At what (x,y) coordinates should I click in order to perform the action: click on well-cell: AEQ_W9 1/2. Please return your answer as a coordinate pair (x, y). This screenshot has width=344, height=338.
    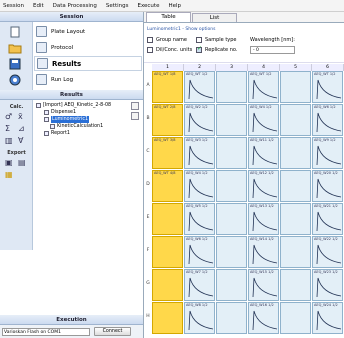
    Looking at the image, I should click on (327, 153).